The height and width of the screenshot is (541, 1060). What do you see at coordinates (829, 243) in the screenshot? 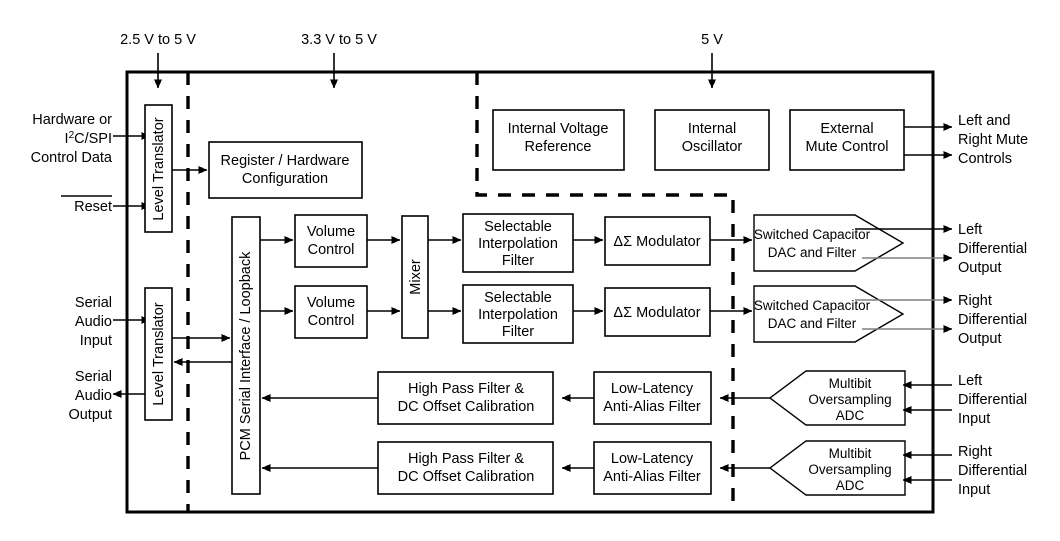
I see `block-dac-left` at bounding box center [829, 243].